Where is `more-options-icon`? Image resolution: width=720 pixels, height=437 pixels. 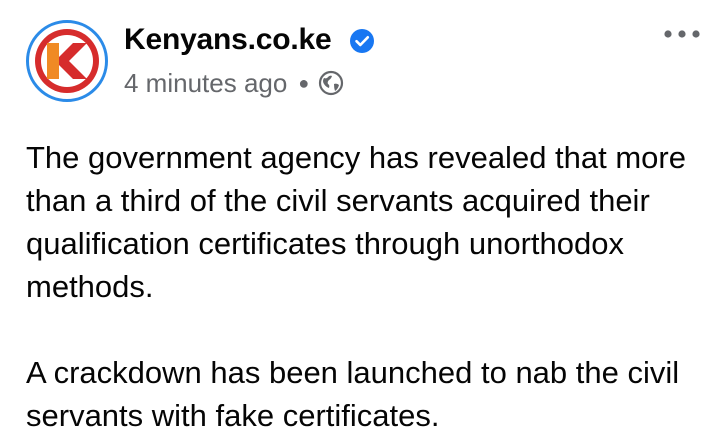
more-options-icon is located at coordinates (682, 34).